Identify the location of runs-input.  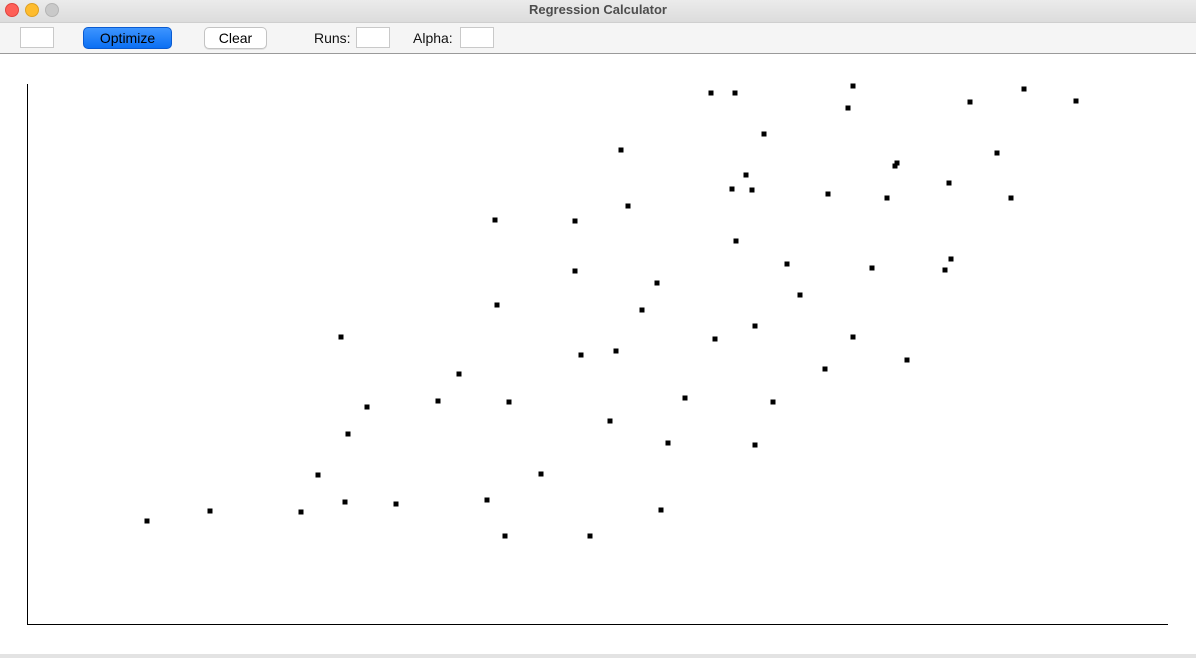
(373, 37).